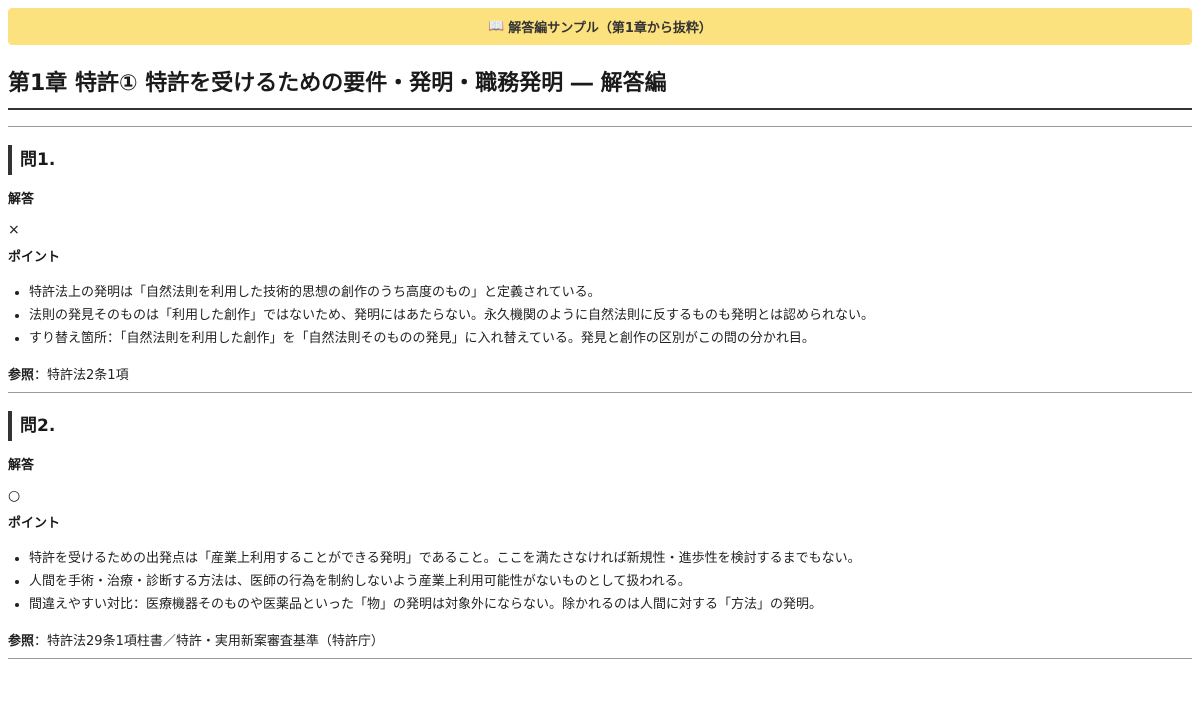  What do you see at coordinates (600, 89) in the screenshot?
I see `chapter-title: 第1章 特許① 特許を受けるための要件・発明・職務発明 ― 解答編` at bounding box center [600, 89].